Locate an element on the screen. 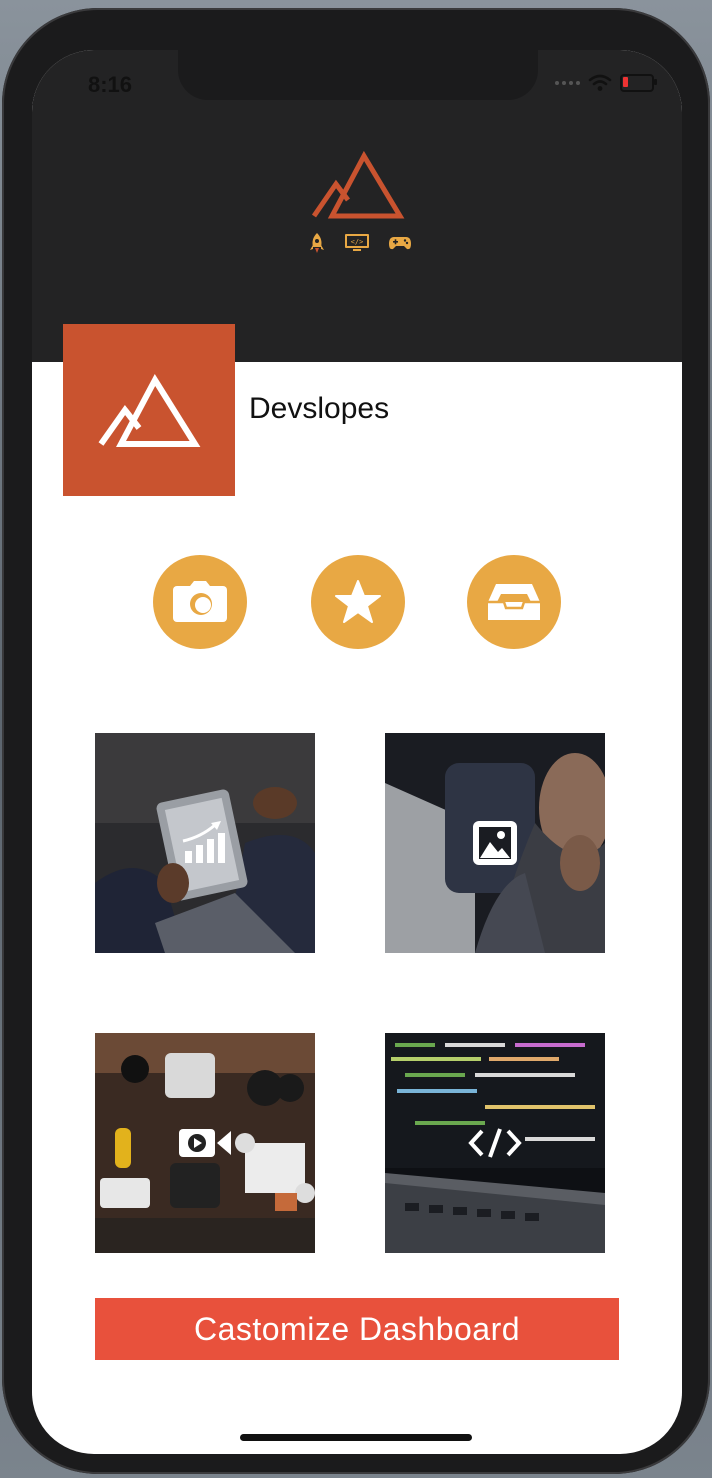 This screenshot has width=712, height=1478. rocket-icon is located at coordinates (317, 243).